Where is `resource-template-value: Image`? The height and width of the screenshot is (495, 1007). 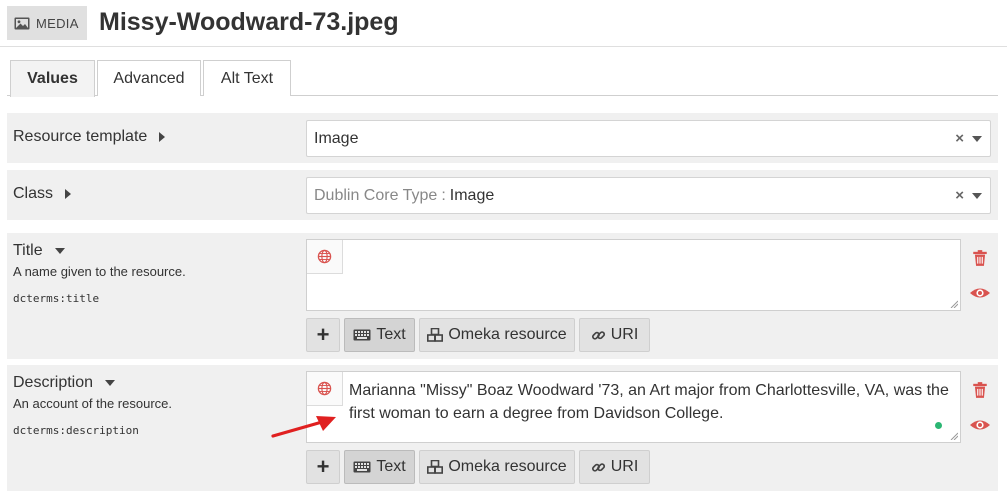 resource-template-value: Image is located at coordinates (336, 138).